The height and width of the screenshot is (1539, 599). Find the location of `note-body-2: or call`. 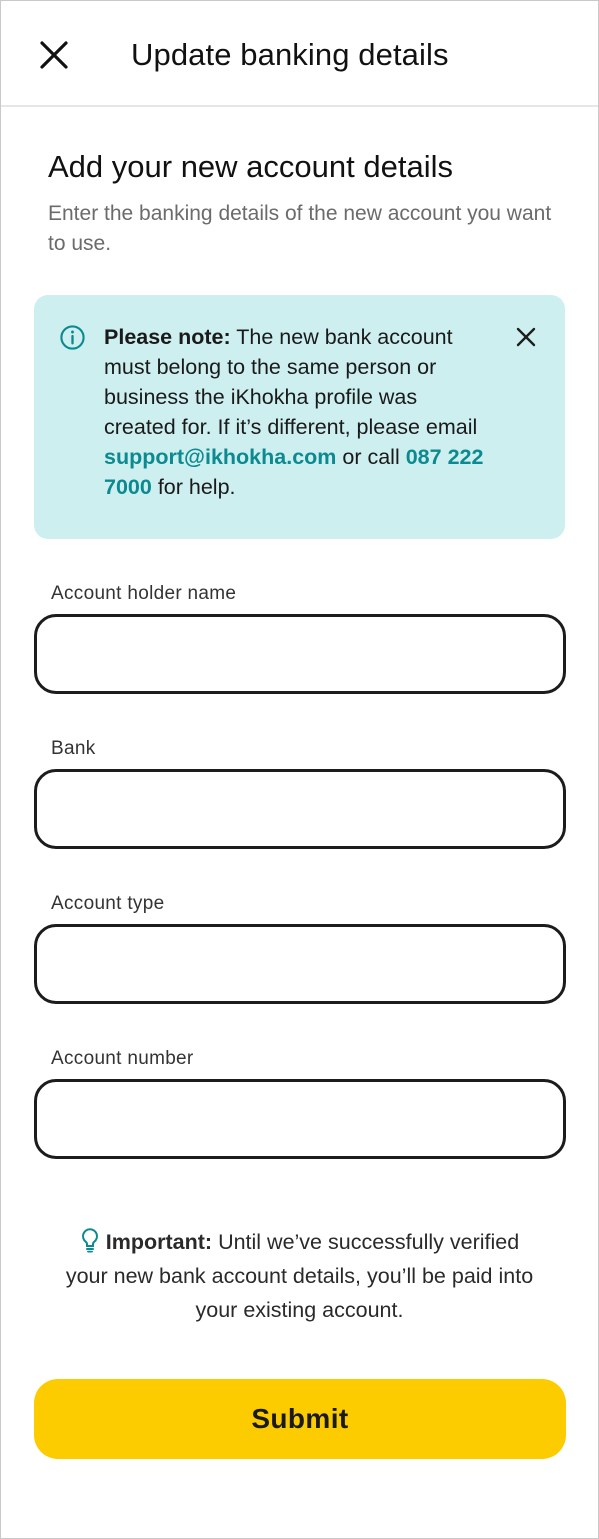

note-body-2: or call is located at coordinates (371, 457).